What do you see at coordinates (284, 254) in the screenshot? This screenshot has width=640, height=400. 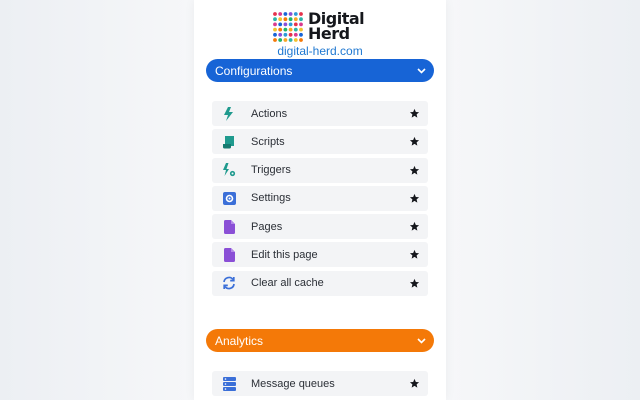 I see `menu-item-label: Edit this page` at bounding box center [284, 254].